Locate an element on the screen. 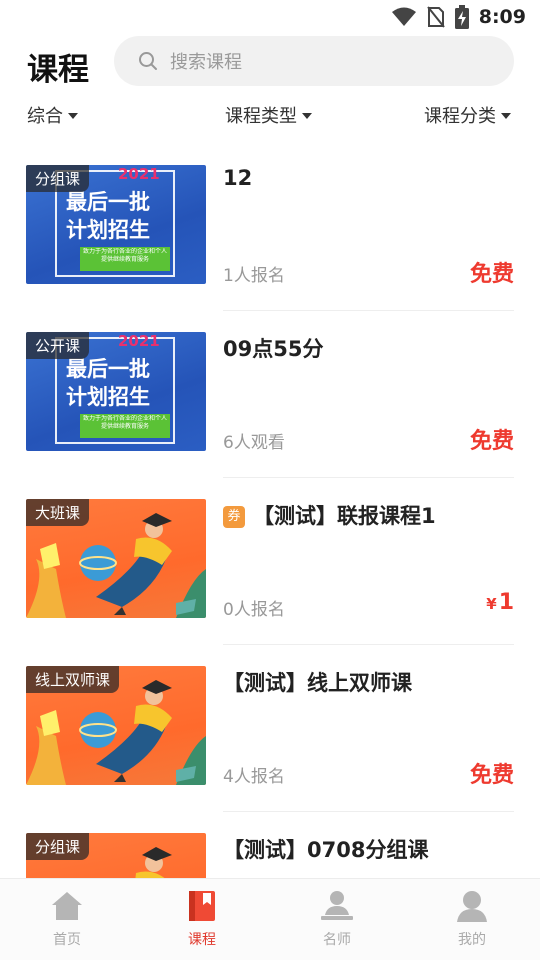 This screenshot has width=540, height=960. filter-course-category: 课程分类 is located at coordinates (467, 115).